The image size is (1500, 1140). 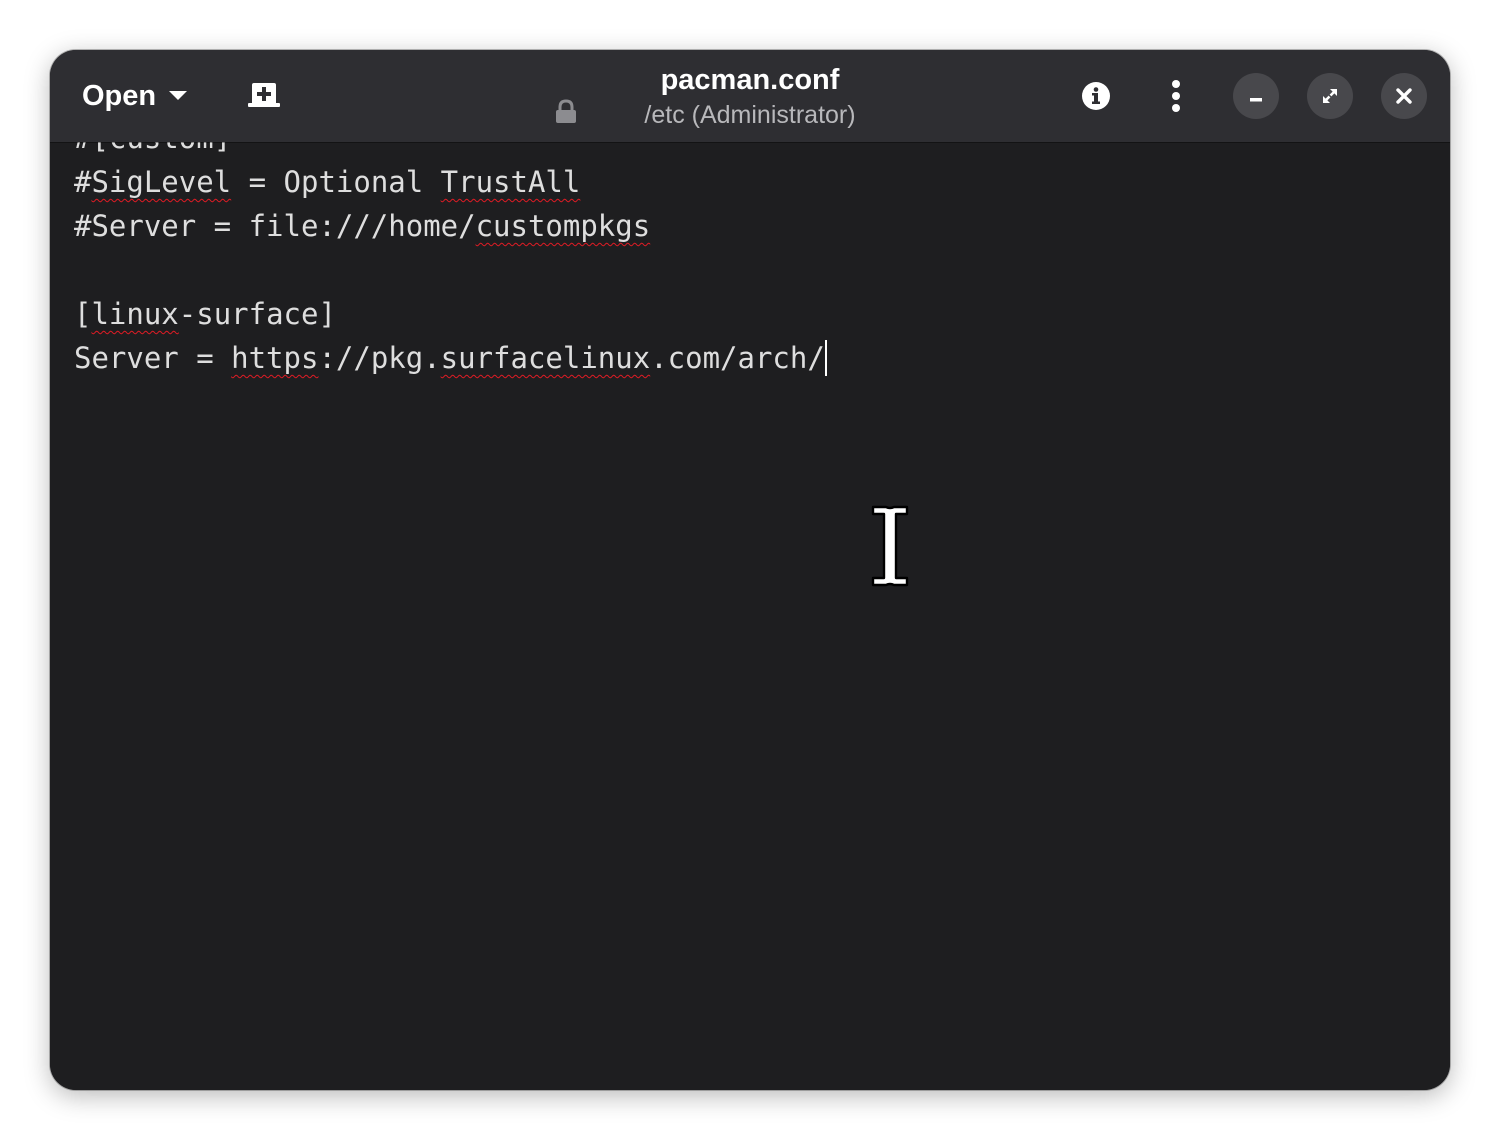 What do you see at coordinates (161, 148) in the screenshot?
I see `code-text: custom` at bounding box center [161, 148].